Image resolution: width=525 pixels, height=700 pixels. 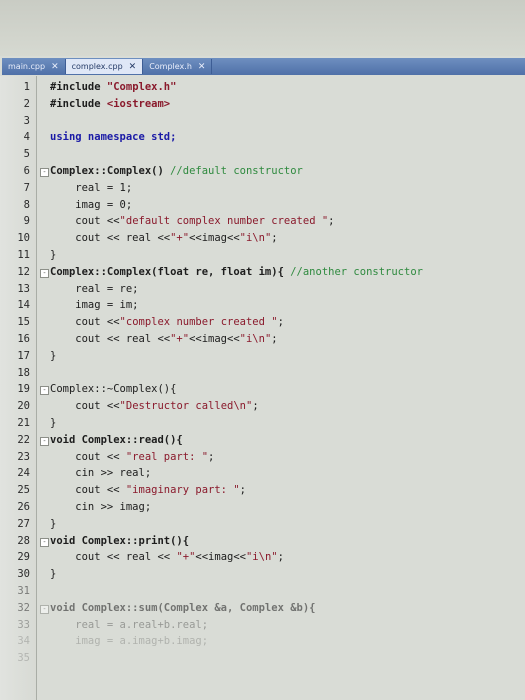 What do you see at coordinates (100, 507) in the screenshot?
I see `code-text: cin >> imag;` at bounding box center [100, 507].